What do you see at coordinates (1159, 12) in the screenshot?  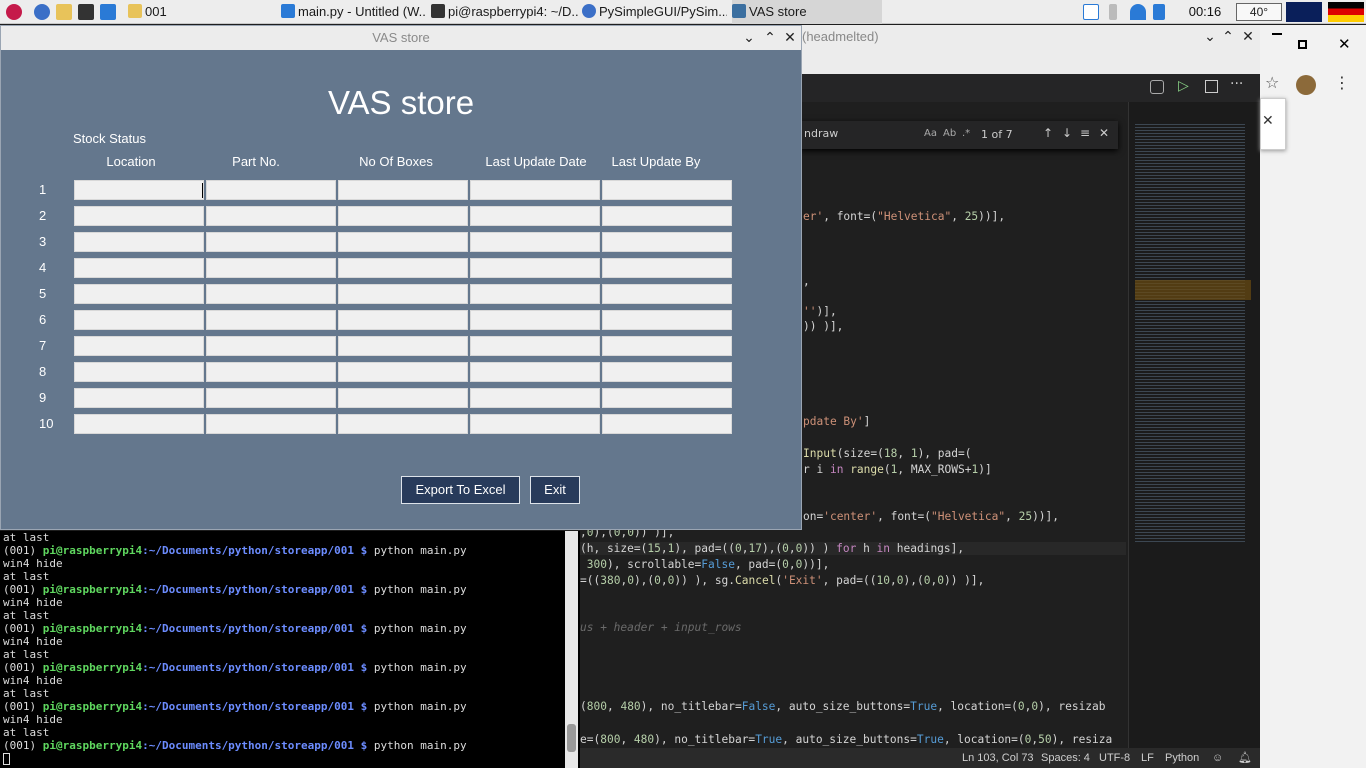 I see `volume-icon` at bounding box center [1159, 12].